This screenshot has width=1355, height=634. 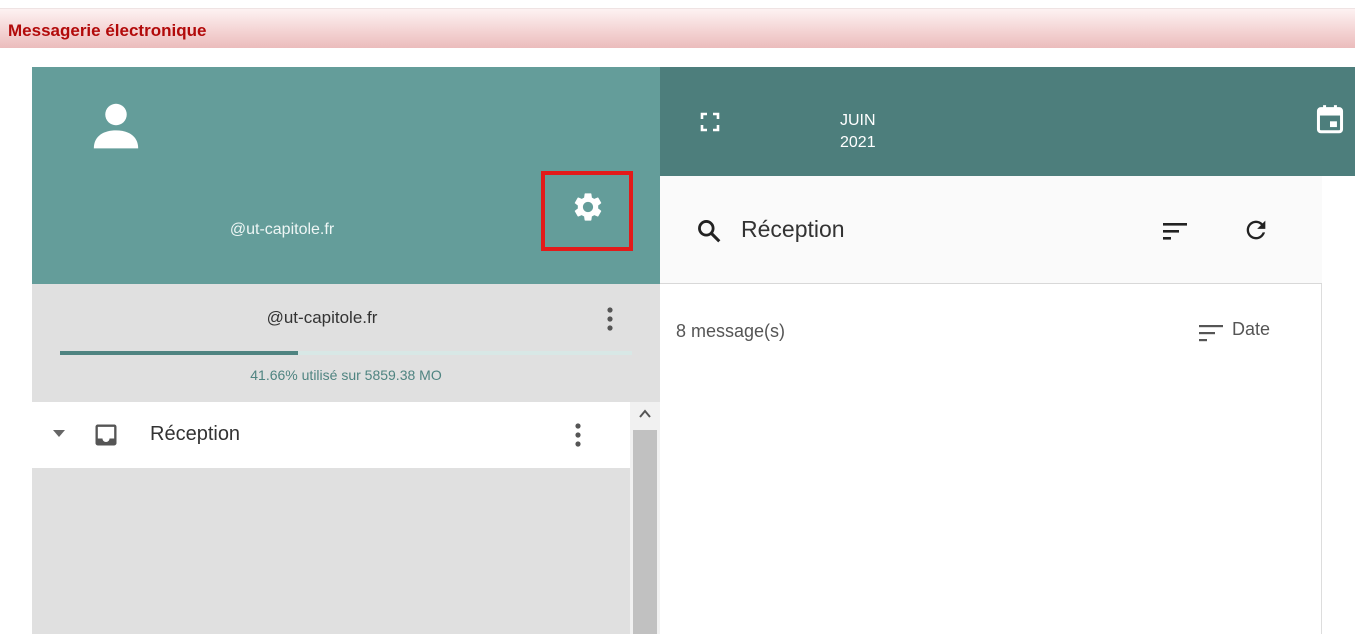 I want to click on calendar-month: JUIN, so click(x=858, y=120).